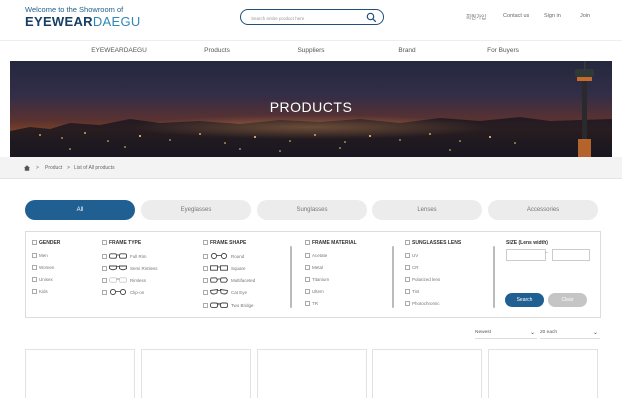  What do you see at coordinates (331, 243) in the screenshot?
I see `filter-frame-material-title: FRAME MATERIAL` at bounding box center [331, 243].